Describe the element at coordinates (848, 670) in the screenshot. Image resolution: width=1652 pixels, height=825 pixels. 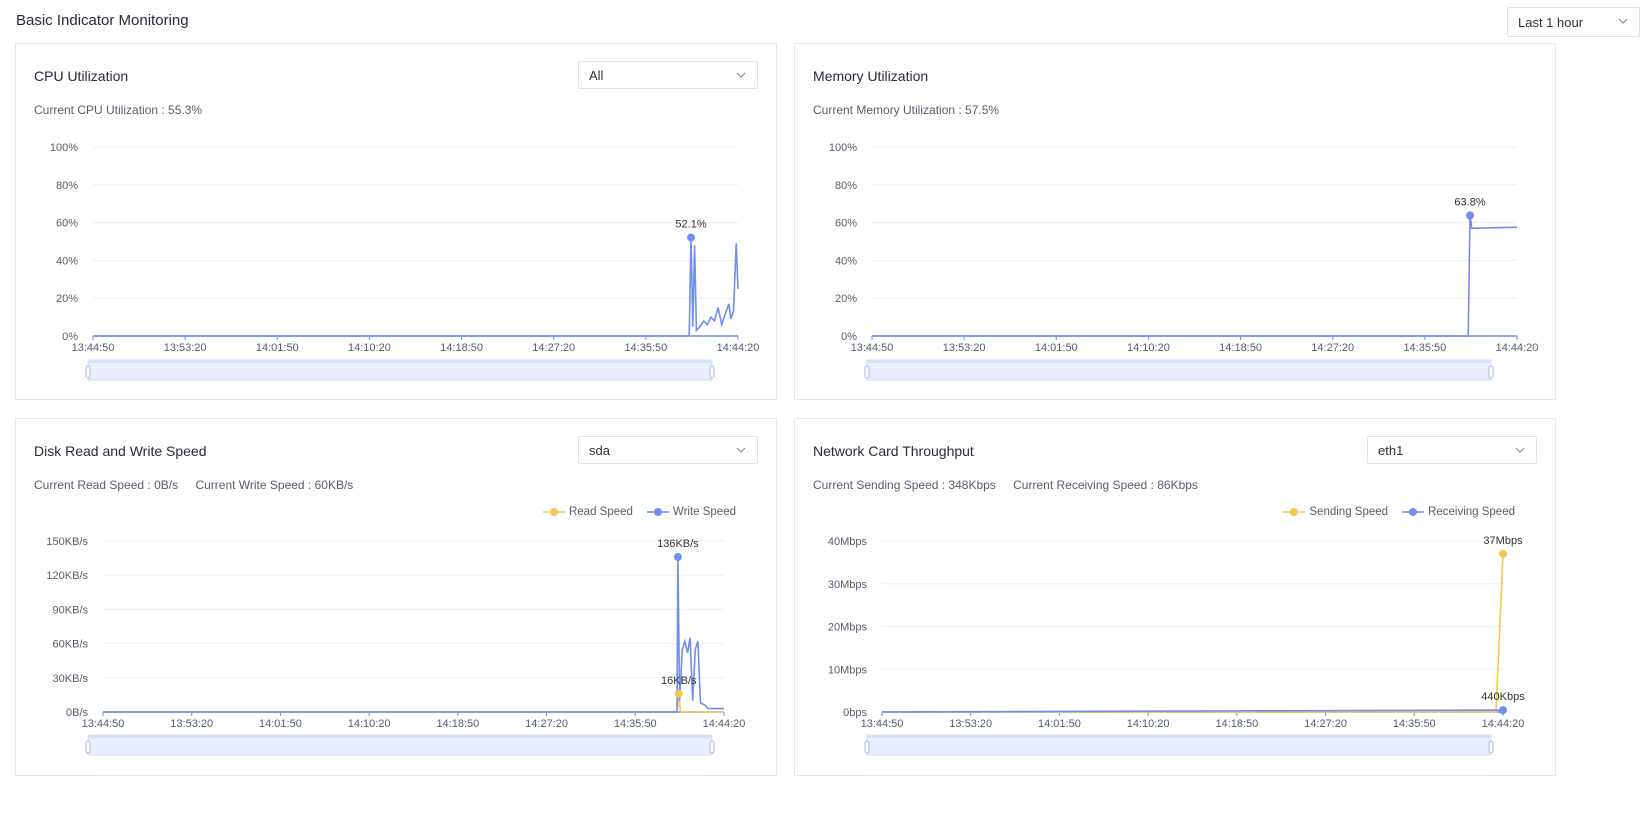
I see `y-tick-label: 10Mbps` at that location.